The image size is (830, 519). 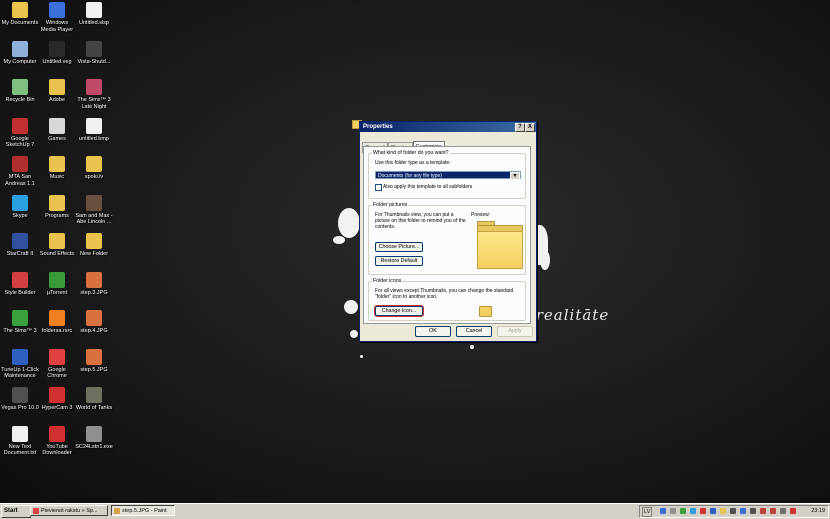 What do you see at coordinates (448, 175) in the screenshot?
I see `template-select: Documents (for any file type) ▼` at bounding box center [448, 175].